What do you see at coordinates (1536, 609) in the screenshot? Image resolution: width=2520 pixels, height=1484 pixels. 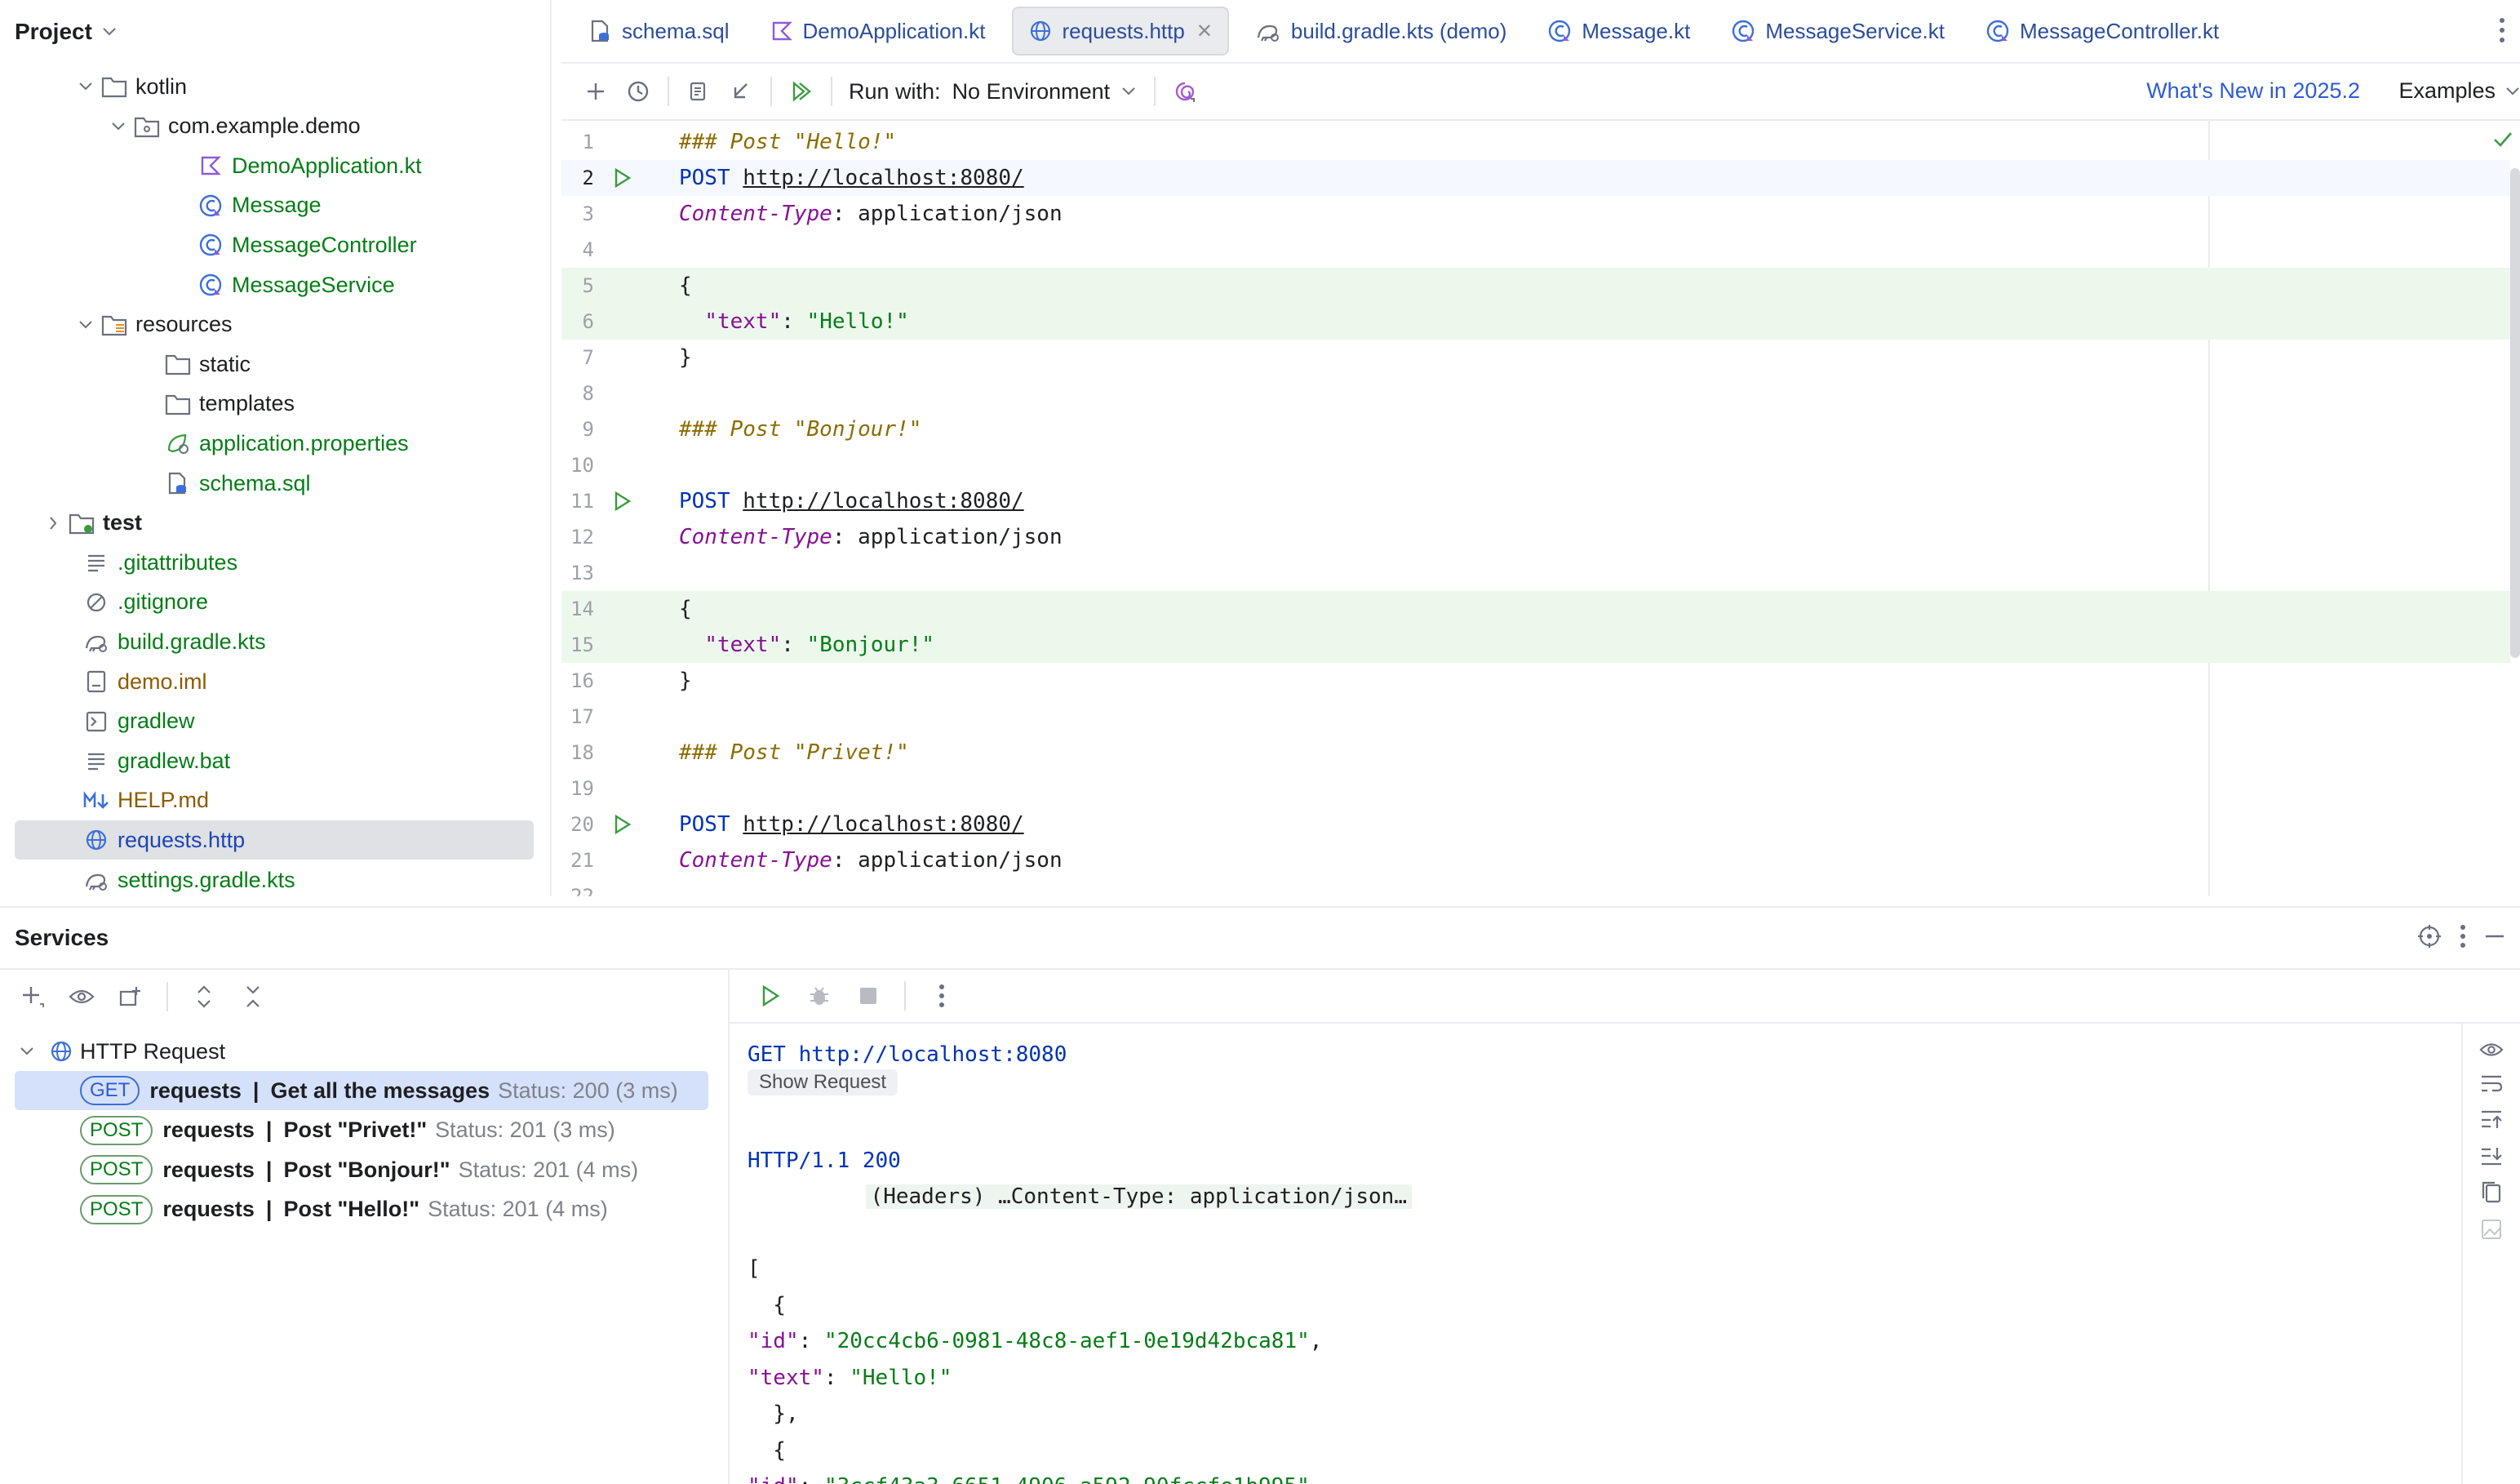 I see `code-line: 14 {` at bounding box center [1536, 609].